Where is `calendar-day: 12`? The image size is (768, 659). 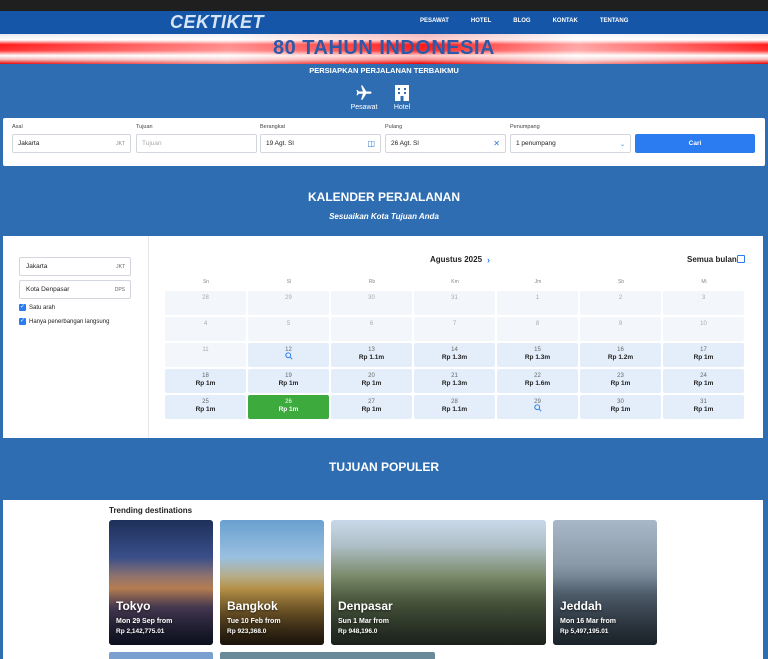 calendar-day: 12 is located at coordinates (288, 355).